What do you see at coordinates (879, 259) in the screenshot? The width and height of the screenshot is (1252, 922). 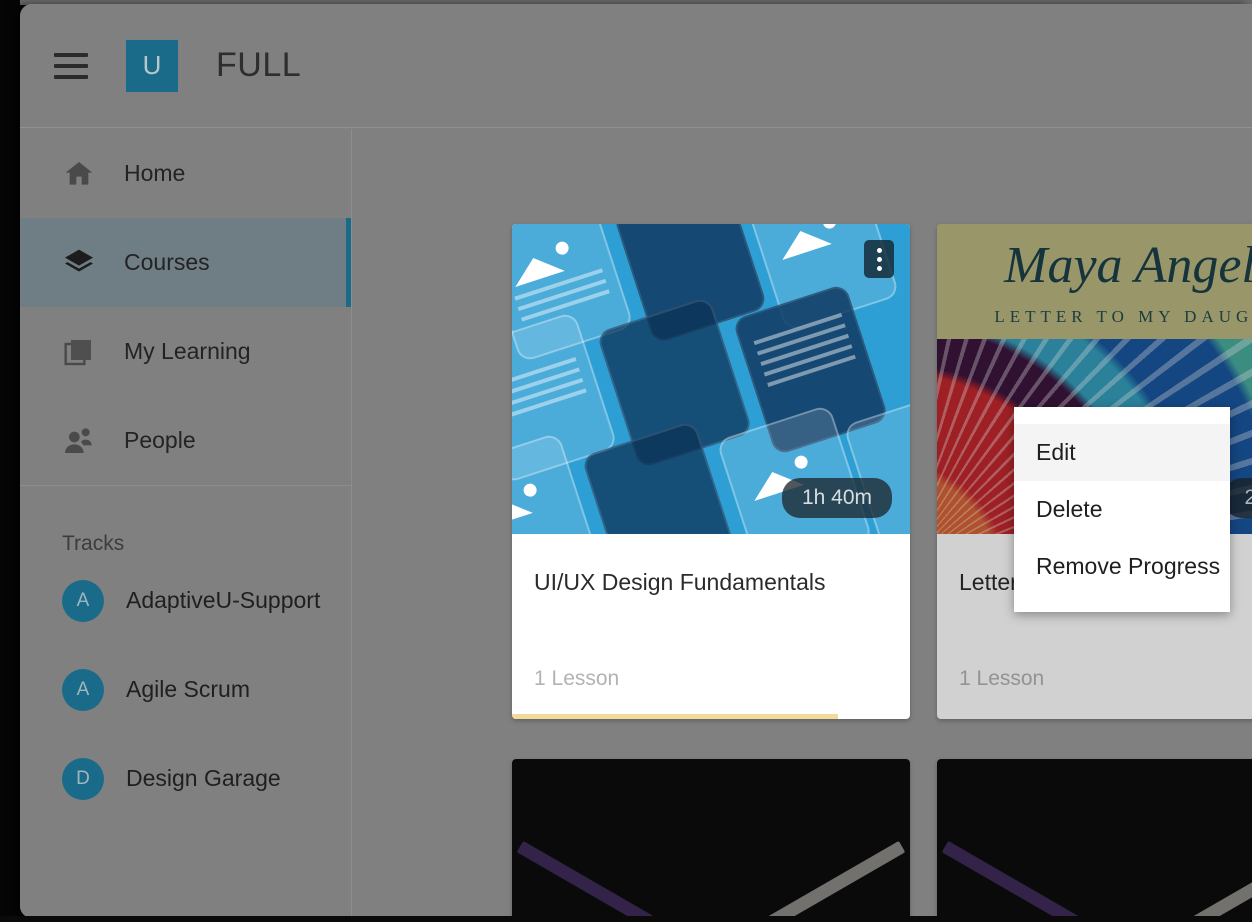 I see `kebab-menu-icon` at bounding box center [879, 259].